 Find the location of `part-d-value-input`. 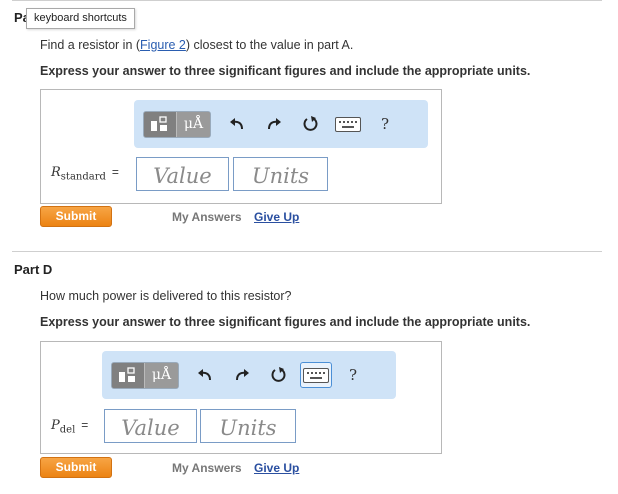

part-d-value-input is located at coordinates (150, 426).